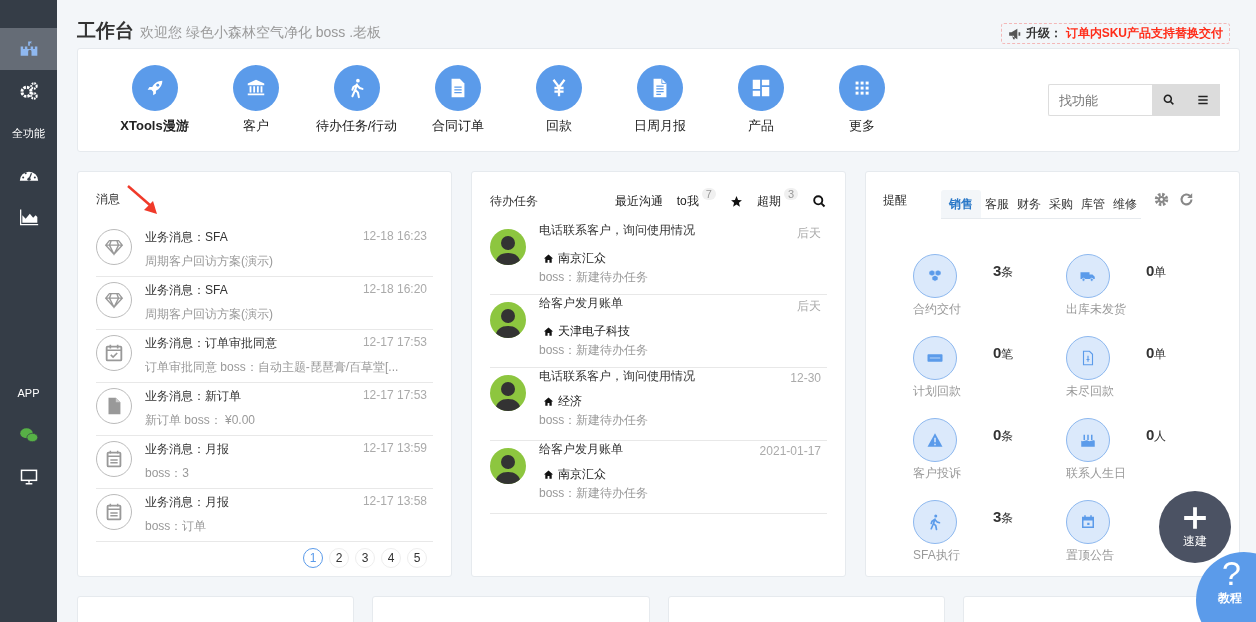 Image resolution: width=1256 pixels, height=622 pixels. What do you see at coordinates (937, 309) in the screenshot?
I see `reminder-label: 合约交付` at bounding box center [937, 309].